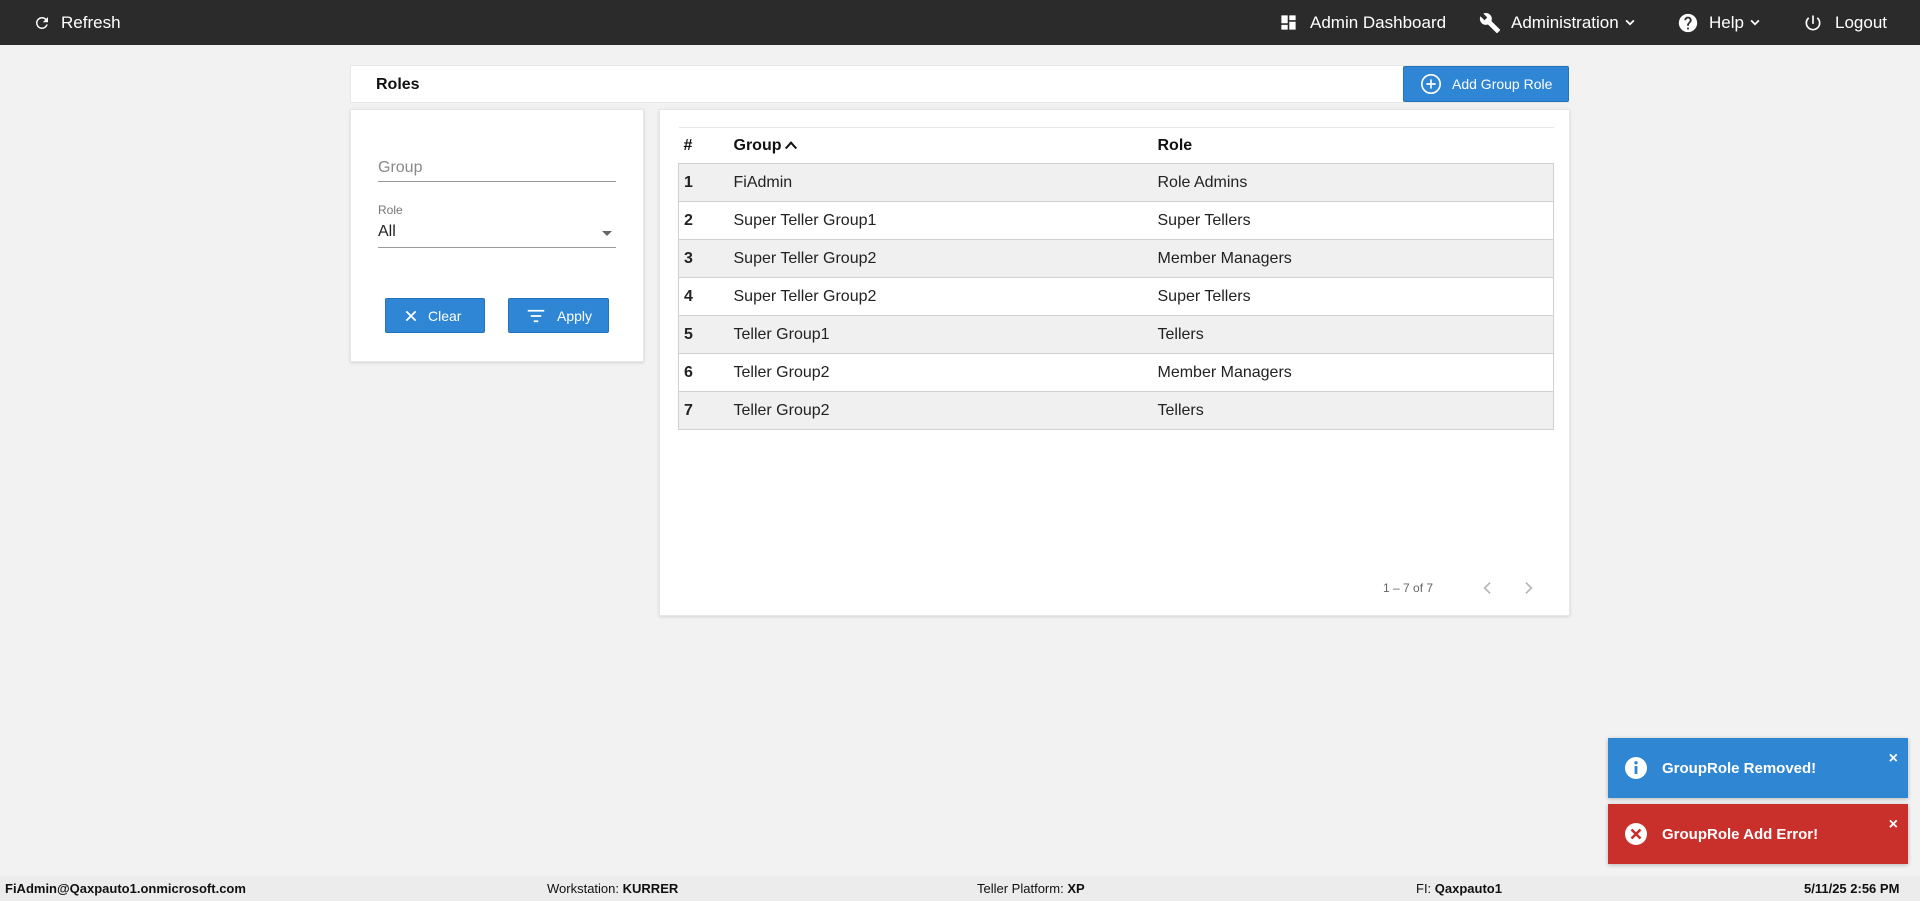  What do you see at coordinates (1378, 22) in the screenshot?
I see `admin-dashboard-label: Admin Dashboard` at bounding box center [1378, 22].